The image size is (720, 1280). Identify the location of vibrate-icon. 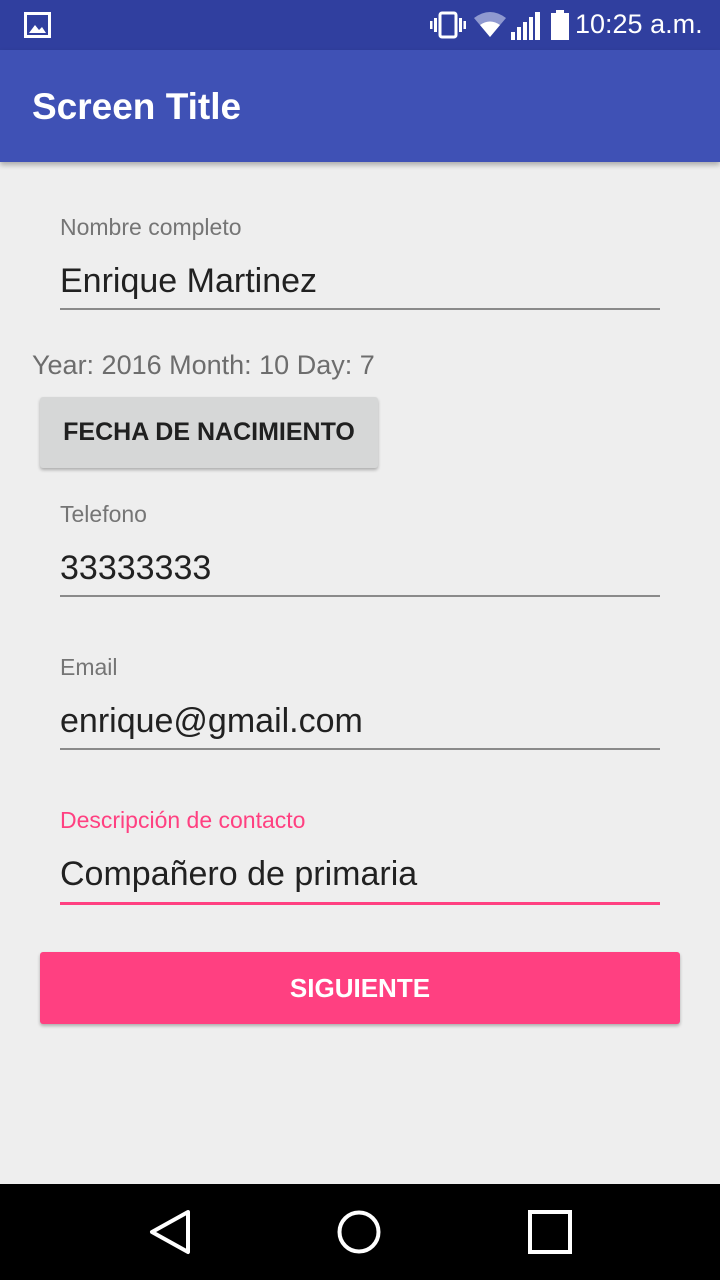
(448, 25).